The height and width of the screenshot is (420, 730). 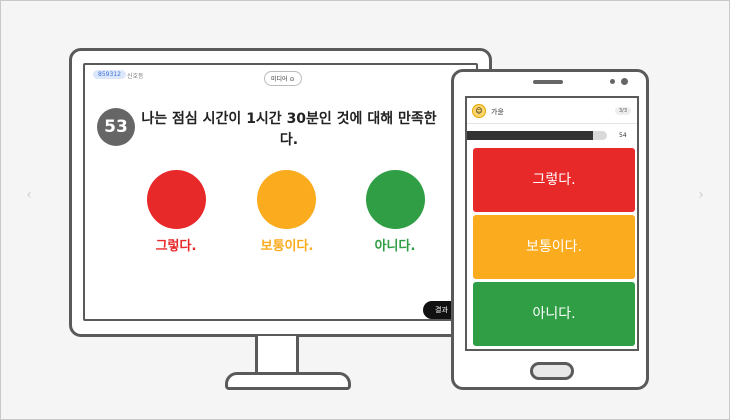 I want to click on monitor-neck, so click(x=277, y=355).